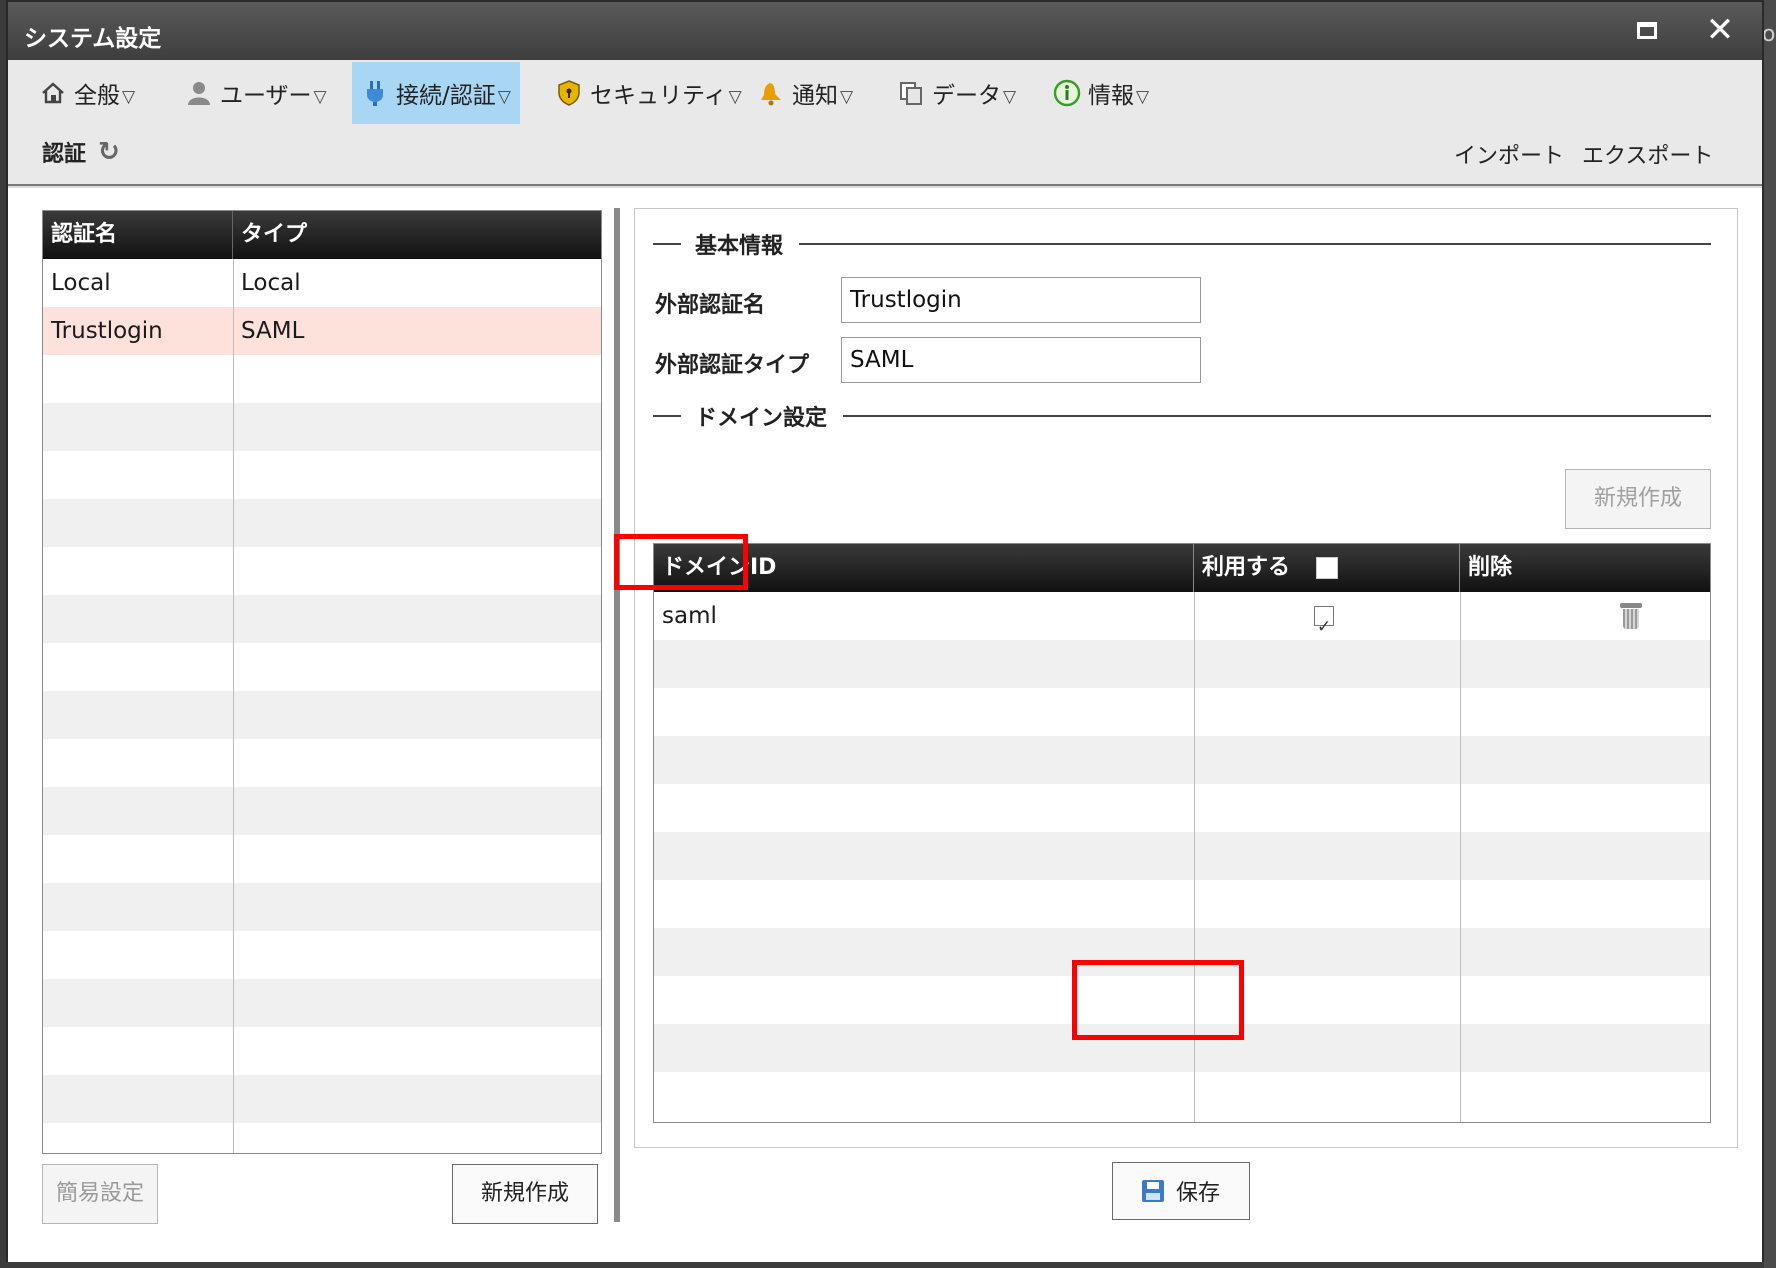 This screenshot has width=1776, height=1268. I want to click on menu-general: 全般 ▽, so click(86, 93).